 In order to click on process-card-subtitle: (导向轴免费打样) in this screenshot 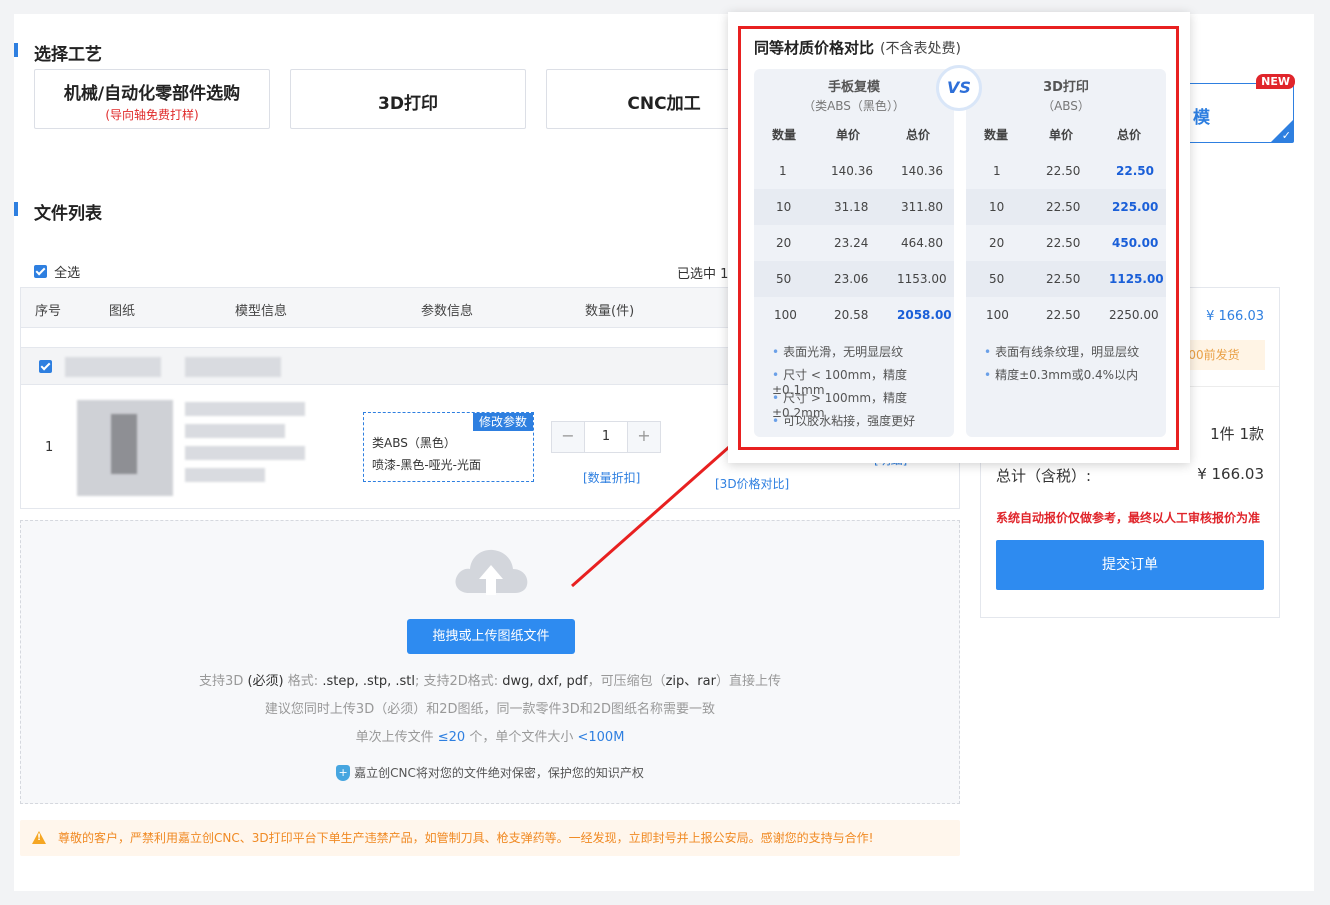, I will do `click(152, 115)`.